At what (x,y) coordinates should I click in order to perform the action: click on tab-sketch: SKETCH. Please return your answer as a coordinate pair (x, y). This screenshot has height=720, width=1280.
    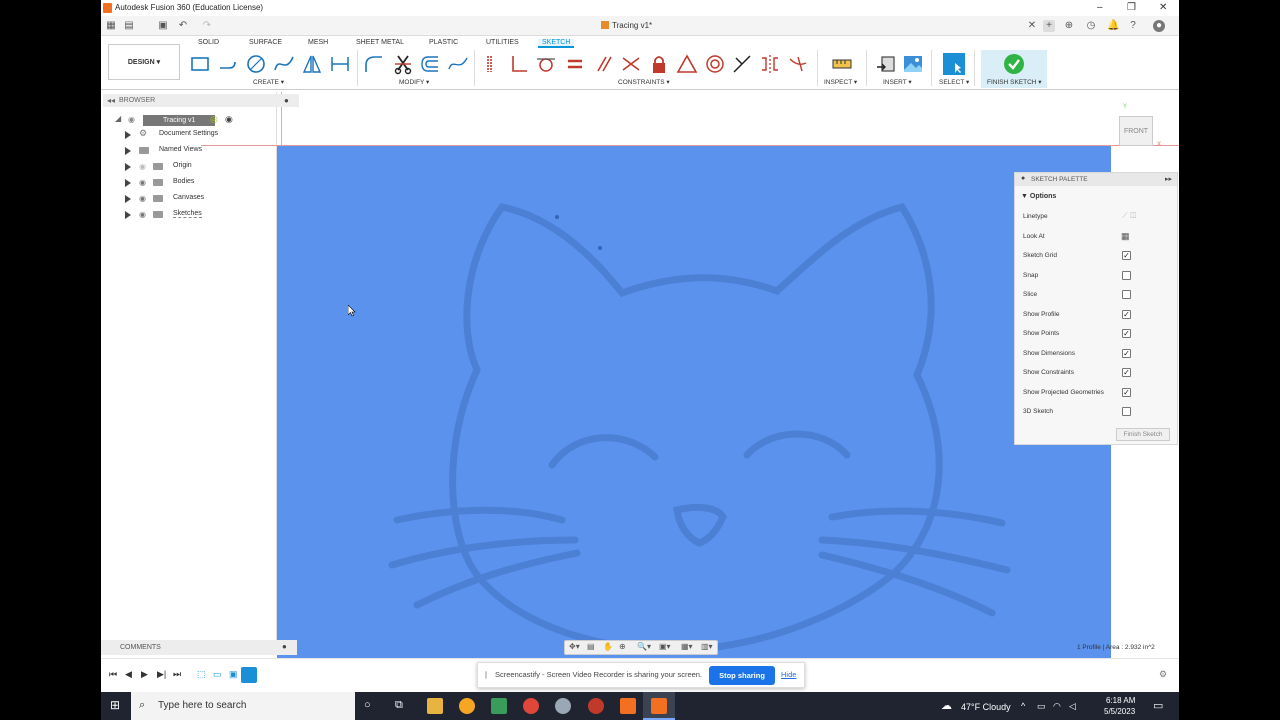
    Looking at the image, I should click on (556, 43).